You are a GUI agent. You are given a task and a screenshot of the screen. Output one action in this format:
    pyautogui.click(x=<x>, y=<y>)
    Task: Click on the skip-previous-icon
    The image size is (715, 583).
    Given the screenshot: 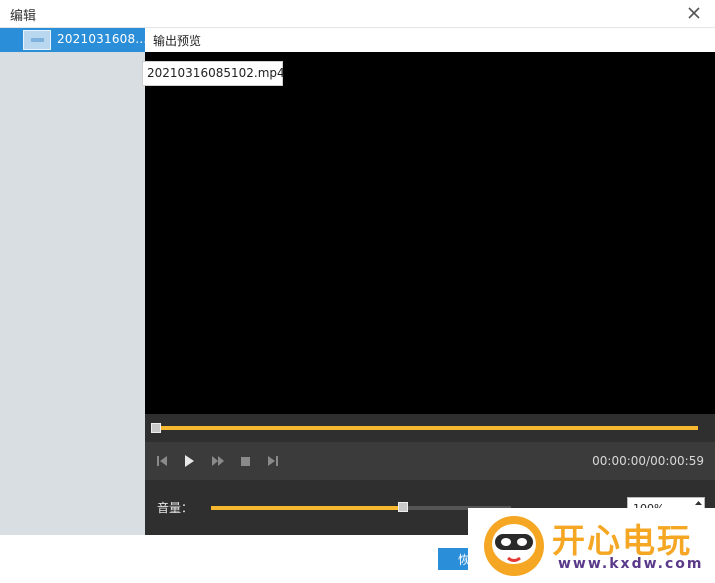 What is the action you would take?
    pyautogui.click(x=162, y=461)
    